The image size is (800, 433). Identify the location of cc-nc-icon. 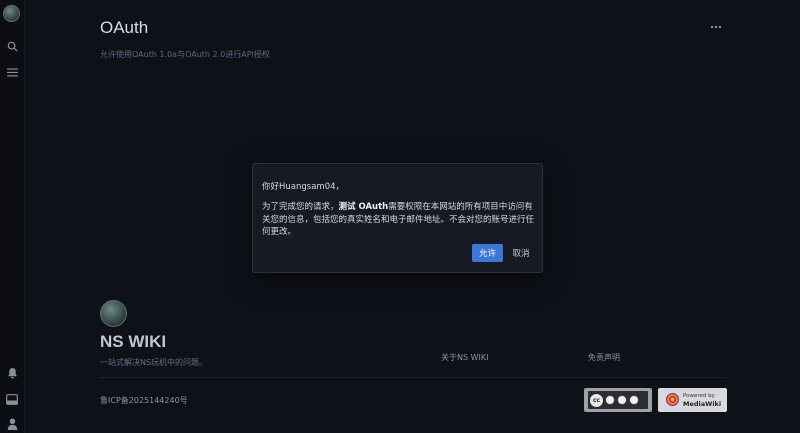
(622, 400).